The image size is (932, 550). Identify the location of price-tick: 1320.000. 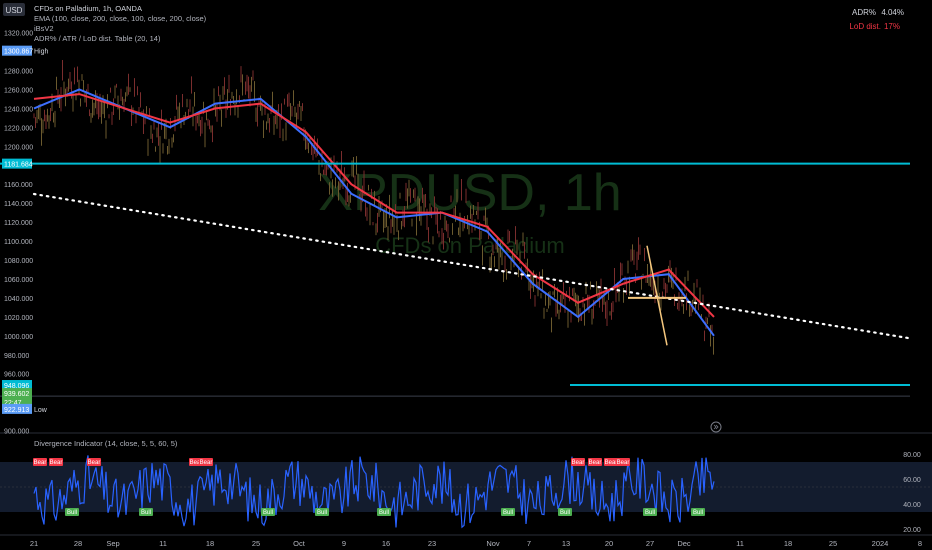
(18, 34).